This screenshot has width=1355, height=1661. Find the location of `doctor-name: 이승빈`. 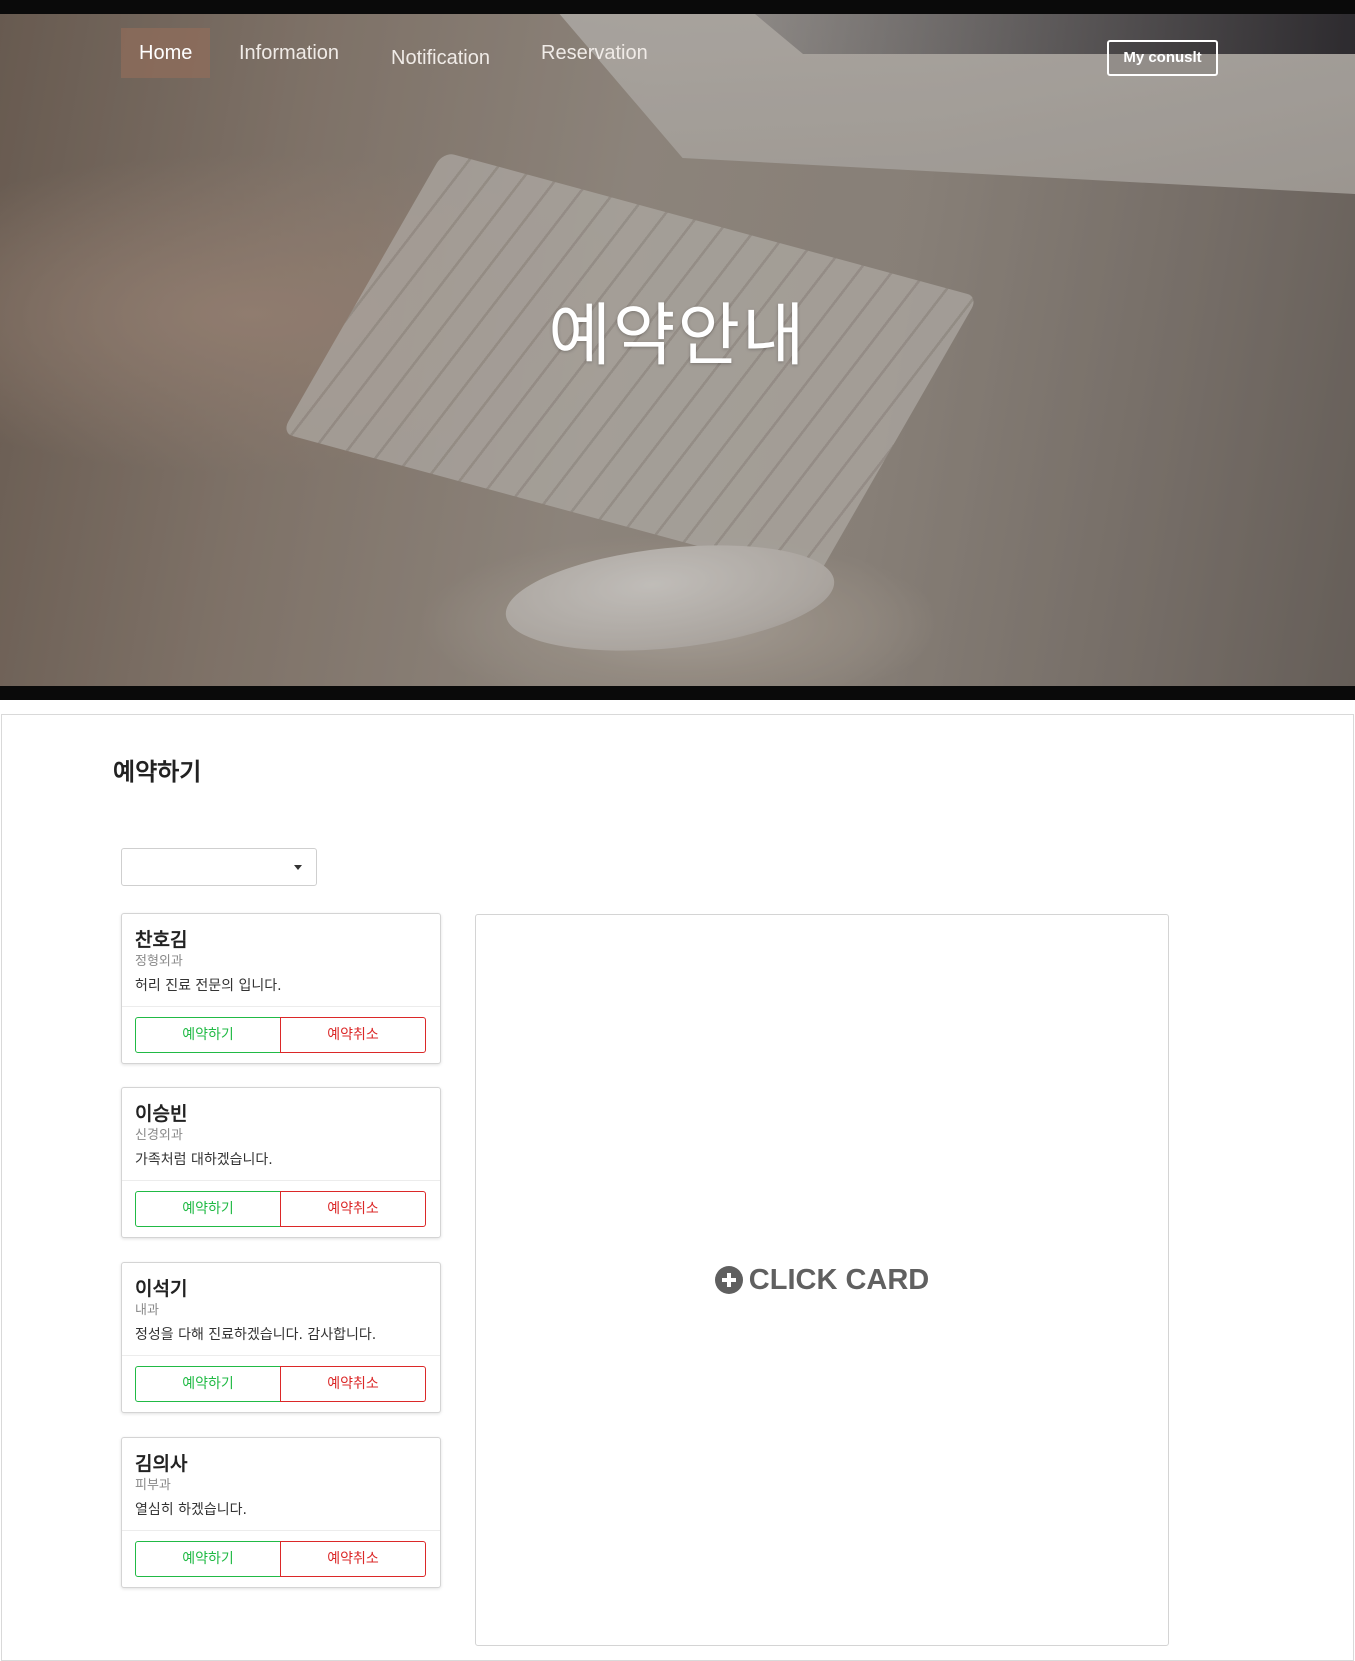

doctor-name: 이승빈 is located at coordinates (161, 1114).